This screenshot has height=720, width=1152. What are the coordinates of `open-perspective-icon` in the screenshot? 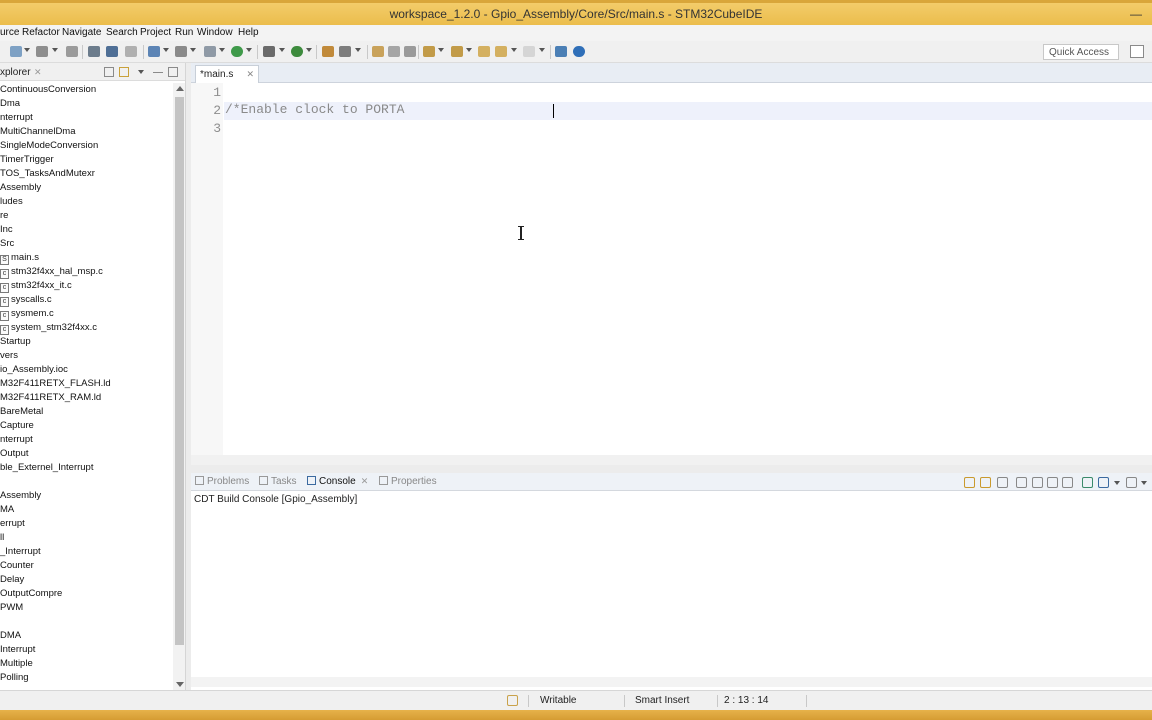 It's located at (1137, 51).